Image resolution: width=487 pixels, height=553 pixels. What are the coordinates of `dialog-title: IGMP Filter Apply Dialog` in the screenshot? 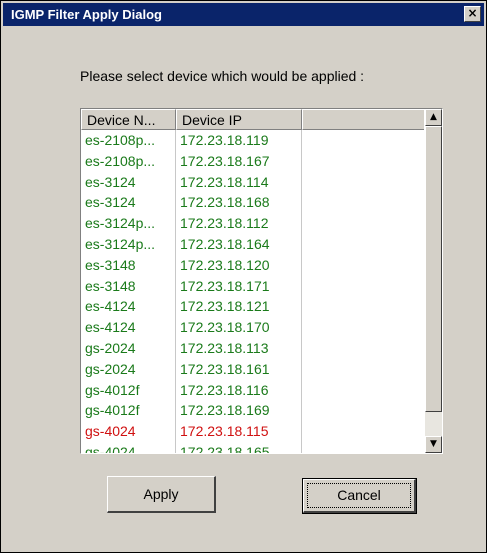 It's located at (86, 14).